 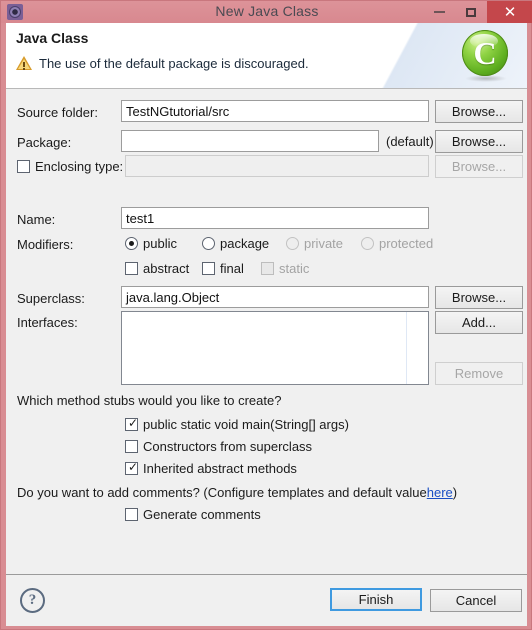 I want to click on name-label-wrap: Name:, so click(x=36, y=219).